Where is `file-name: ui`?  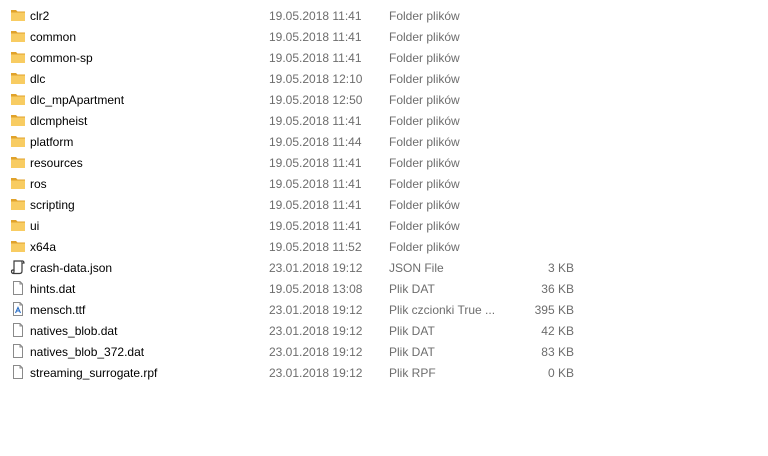
file-name: ui is located at coordinates (35, 226).